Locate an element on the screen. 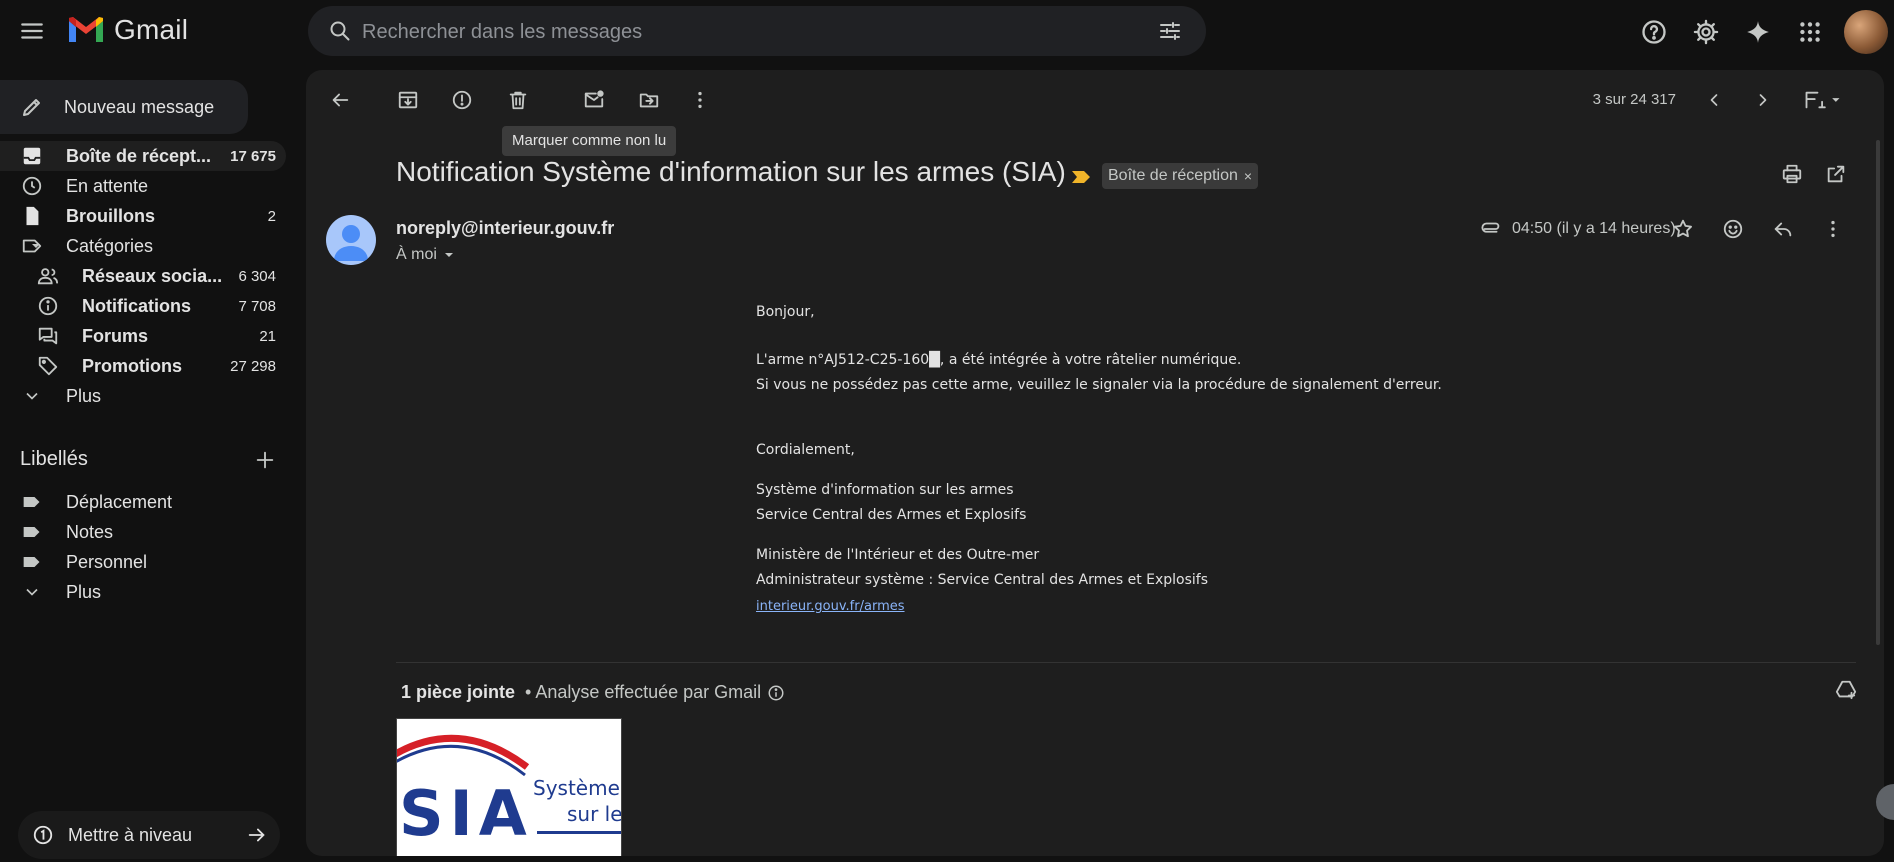 The image size is (1894, 862). app-name: Gmail is located at coordinates (151, 29).